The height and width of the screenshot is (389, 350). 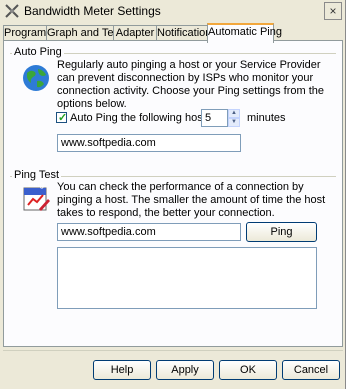 I want to click on ping-results-area, so click(x=187, y=278).